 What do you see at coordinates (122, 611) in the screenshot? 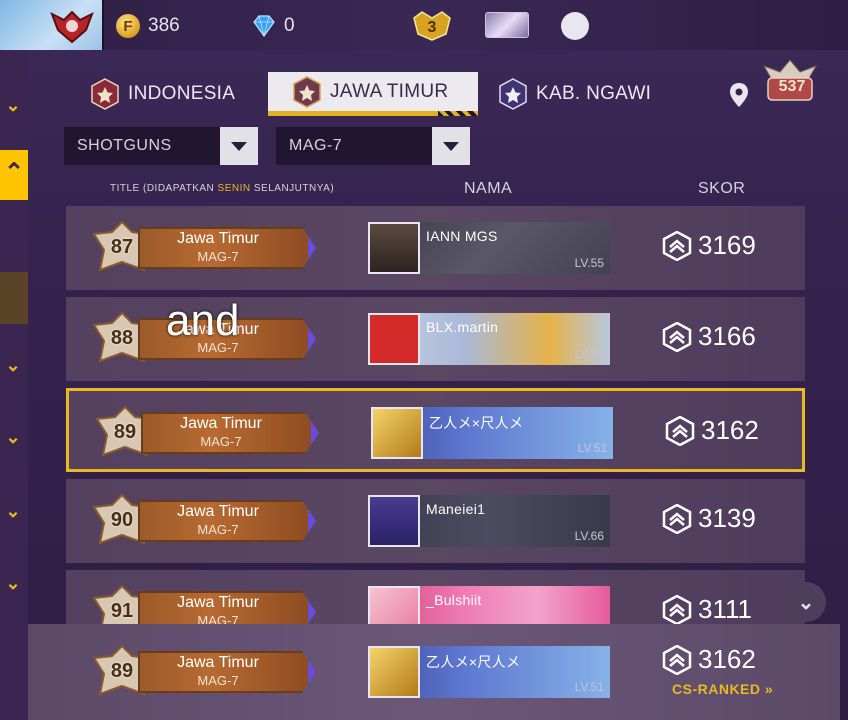
I see `rank-number: 91` at bounding box center [122, 611].